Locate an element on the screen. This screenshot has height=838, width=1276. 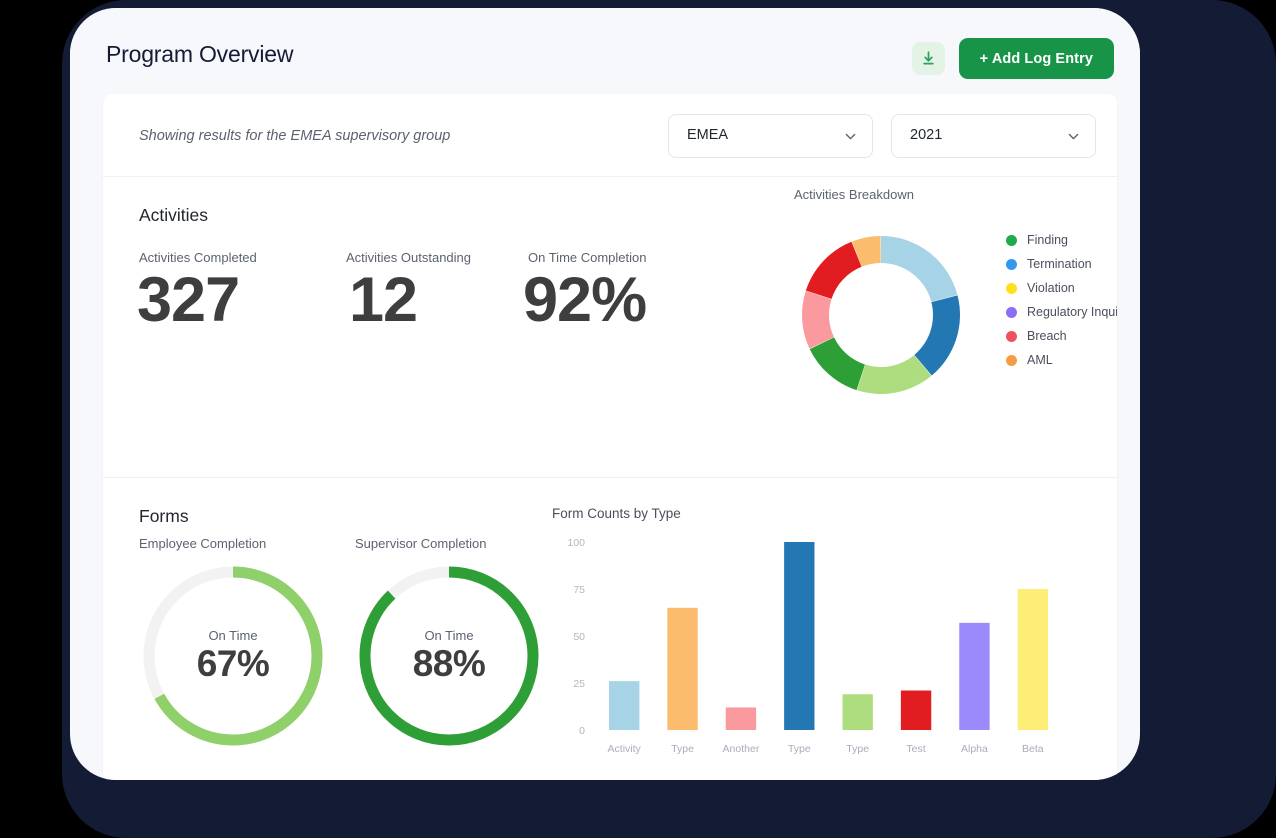
page-title: Program Overview is located at coordinates (200, 54).